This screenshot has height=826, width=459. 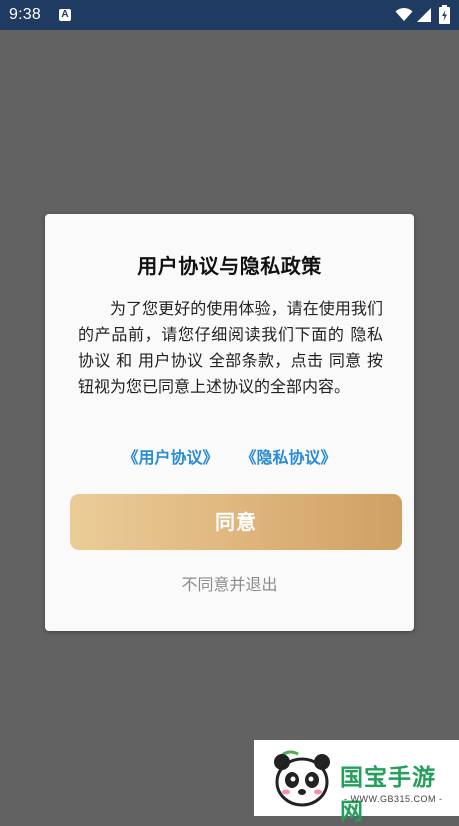 What do you see at coordinates (65, 15) in the screenshot?
I see `notification-a-icon: A` at bounding box center [65, 15].